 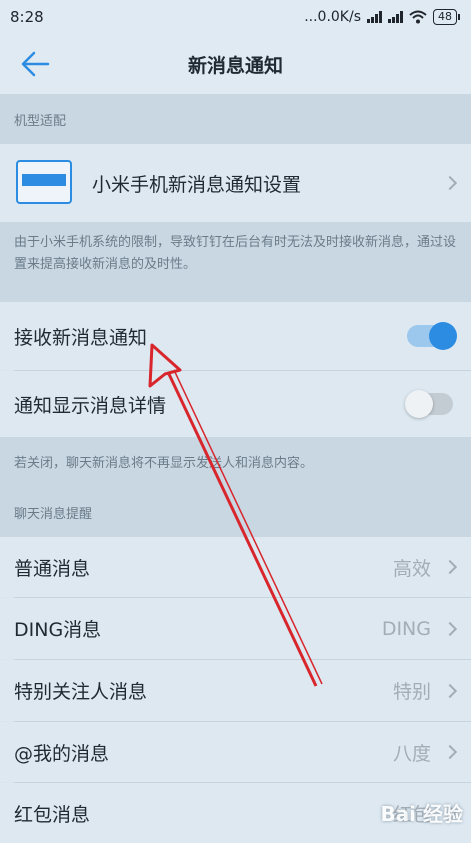 I want to click on page-title: 新消息通知, so click(x=235, y=65).